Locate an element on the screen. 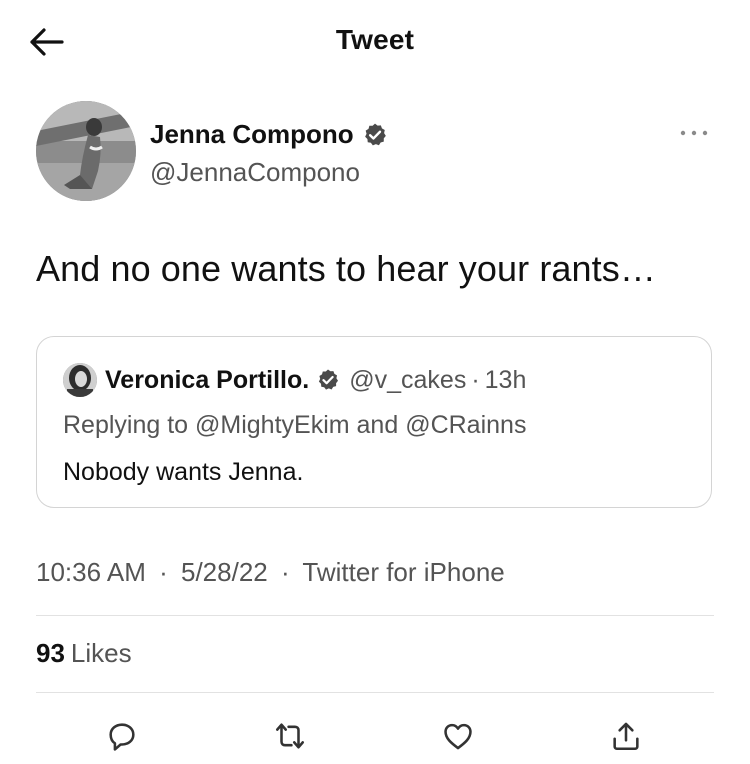 The width and height of the screenshot is (750, 764). reply-button is located at coordinates (122, 736).